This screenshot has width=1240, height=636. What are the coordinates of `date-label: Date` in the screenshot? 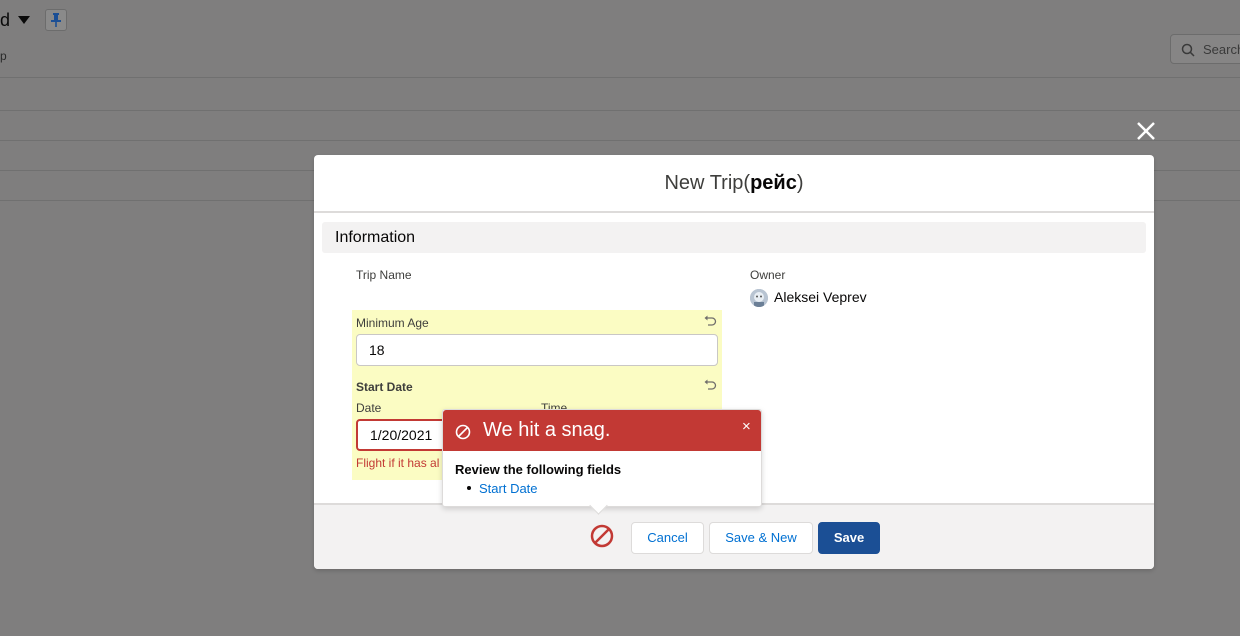 It's located at (369, 408).